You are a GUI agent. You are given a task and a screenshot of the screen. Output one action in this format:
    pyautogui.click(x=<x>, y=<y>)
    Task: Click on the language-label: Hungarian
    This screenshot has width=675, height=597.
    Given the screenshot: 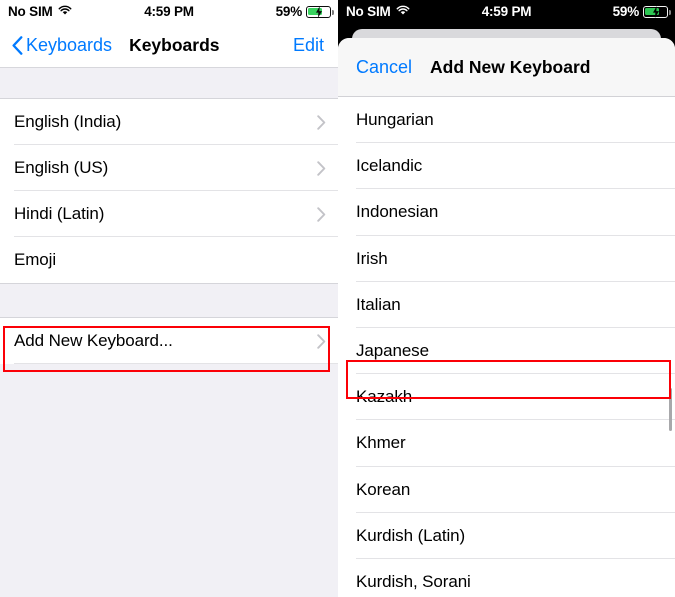 What is the action you would take?
    pyautogui.click(x=395, y=120)
    